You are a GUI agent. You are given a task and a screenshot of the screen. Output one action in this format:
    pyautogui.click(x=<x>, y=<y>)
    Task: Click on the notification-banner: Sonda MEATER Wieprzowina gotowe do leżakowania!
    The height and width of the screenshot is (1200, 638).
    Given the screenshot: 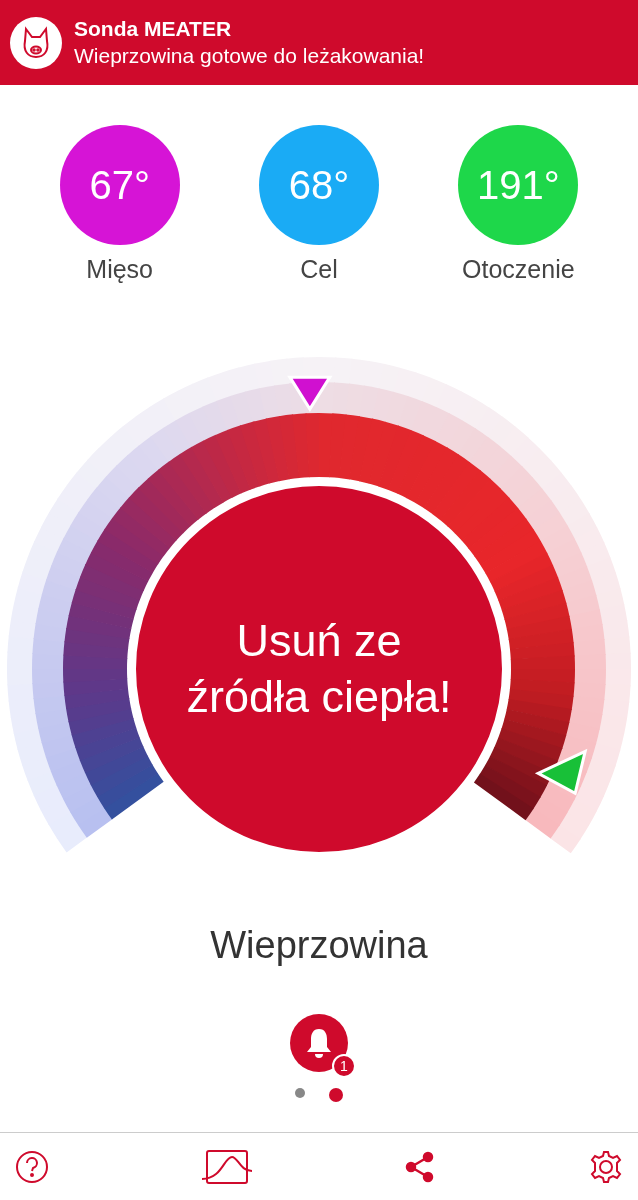 What is the action you would take?
    pyautogui.click(x=319, y=42)
    